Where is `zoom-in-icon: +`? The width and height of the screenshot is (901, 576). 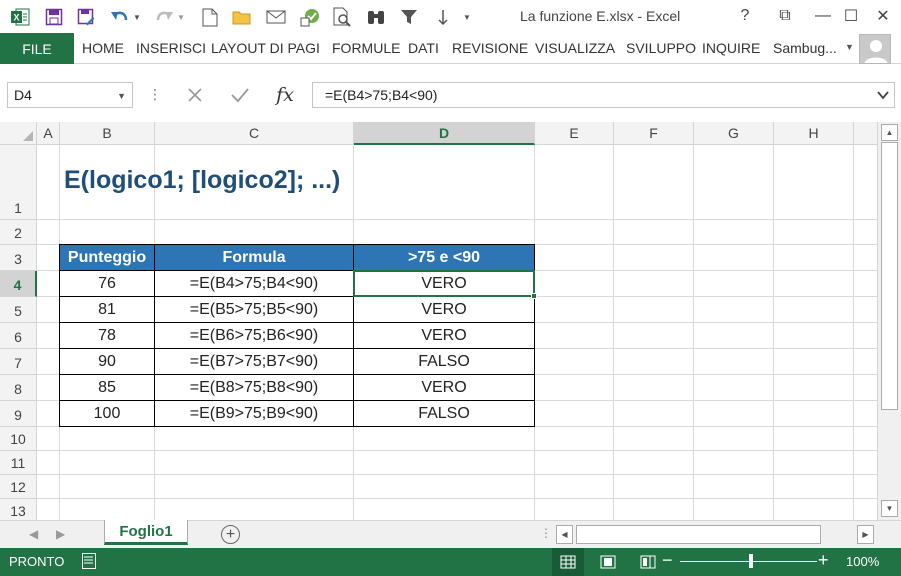
zoom-in-icon: + is located at coordinates (823, 560).